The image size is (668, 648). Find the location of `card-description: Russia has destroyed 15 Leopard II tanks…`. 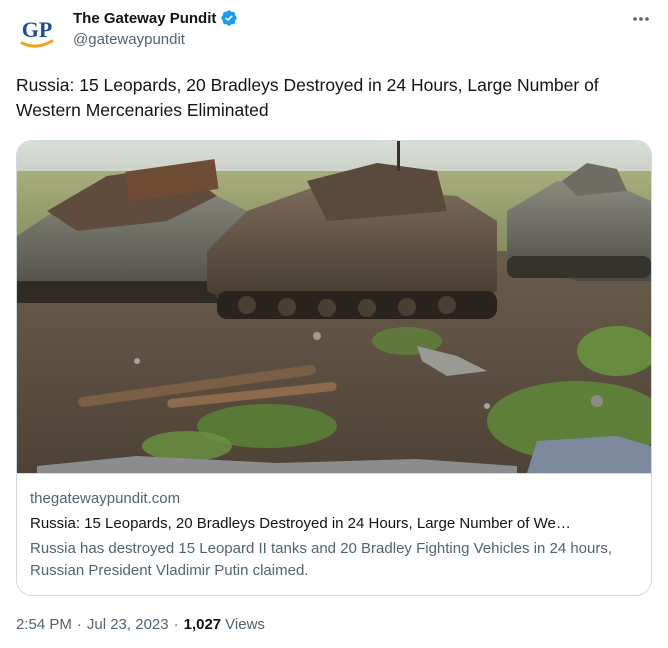

card-description: Russia has destroyed 15 Leopard II tanks… is located at coordinates (321, 559).